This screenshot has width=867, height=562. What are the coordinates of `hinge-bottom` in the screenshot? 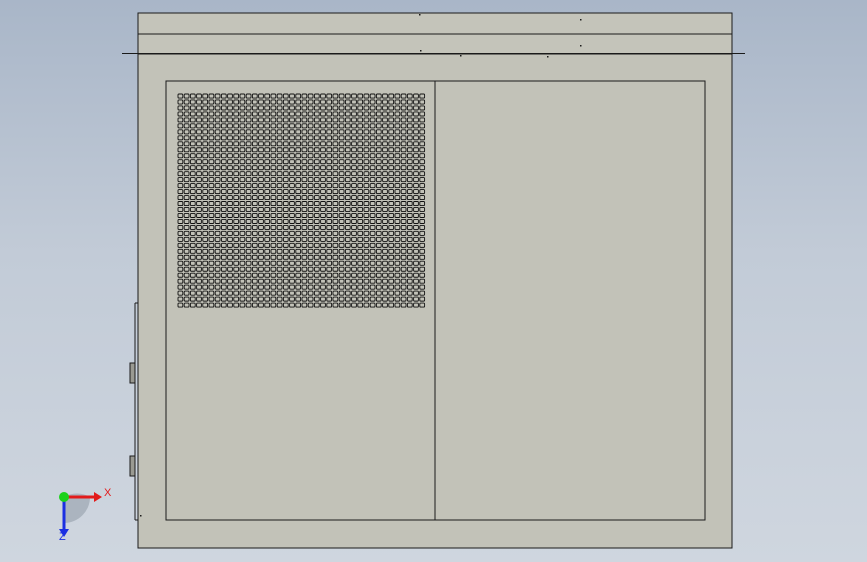 It's located at (132, 466).